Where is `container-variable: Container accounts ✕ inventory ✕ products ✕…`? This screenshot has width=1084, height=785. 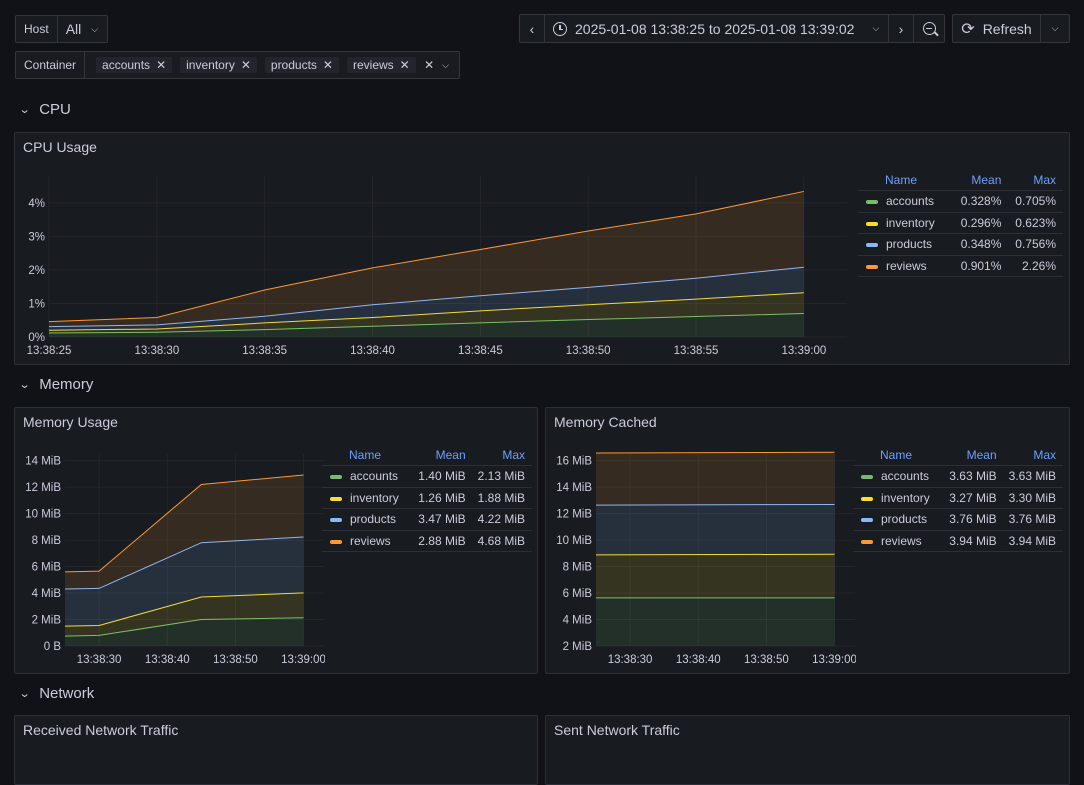 container-variable: Container accounts ✕ inventory ✕ products ✕… is located at coordinates (237, 65).